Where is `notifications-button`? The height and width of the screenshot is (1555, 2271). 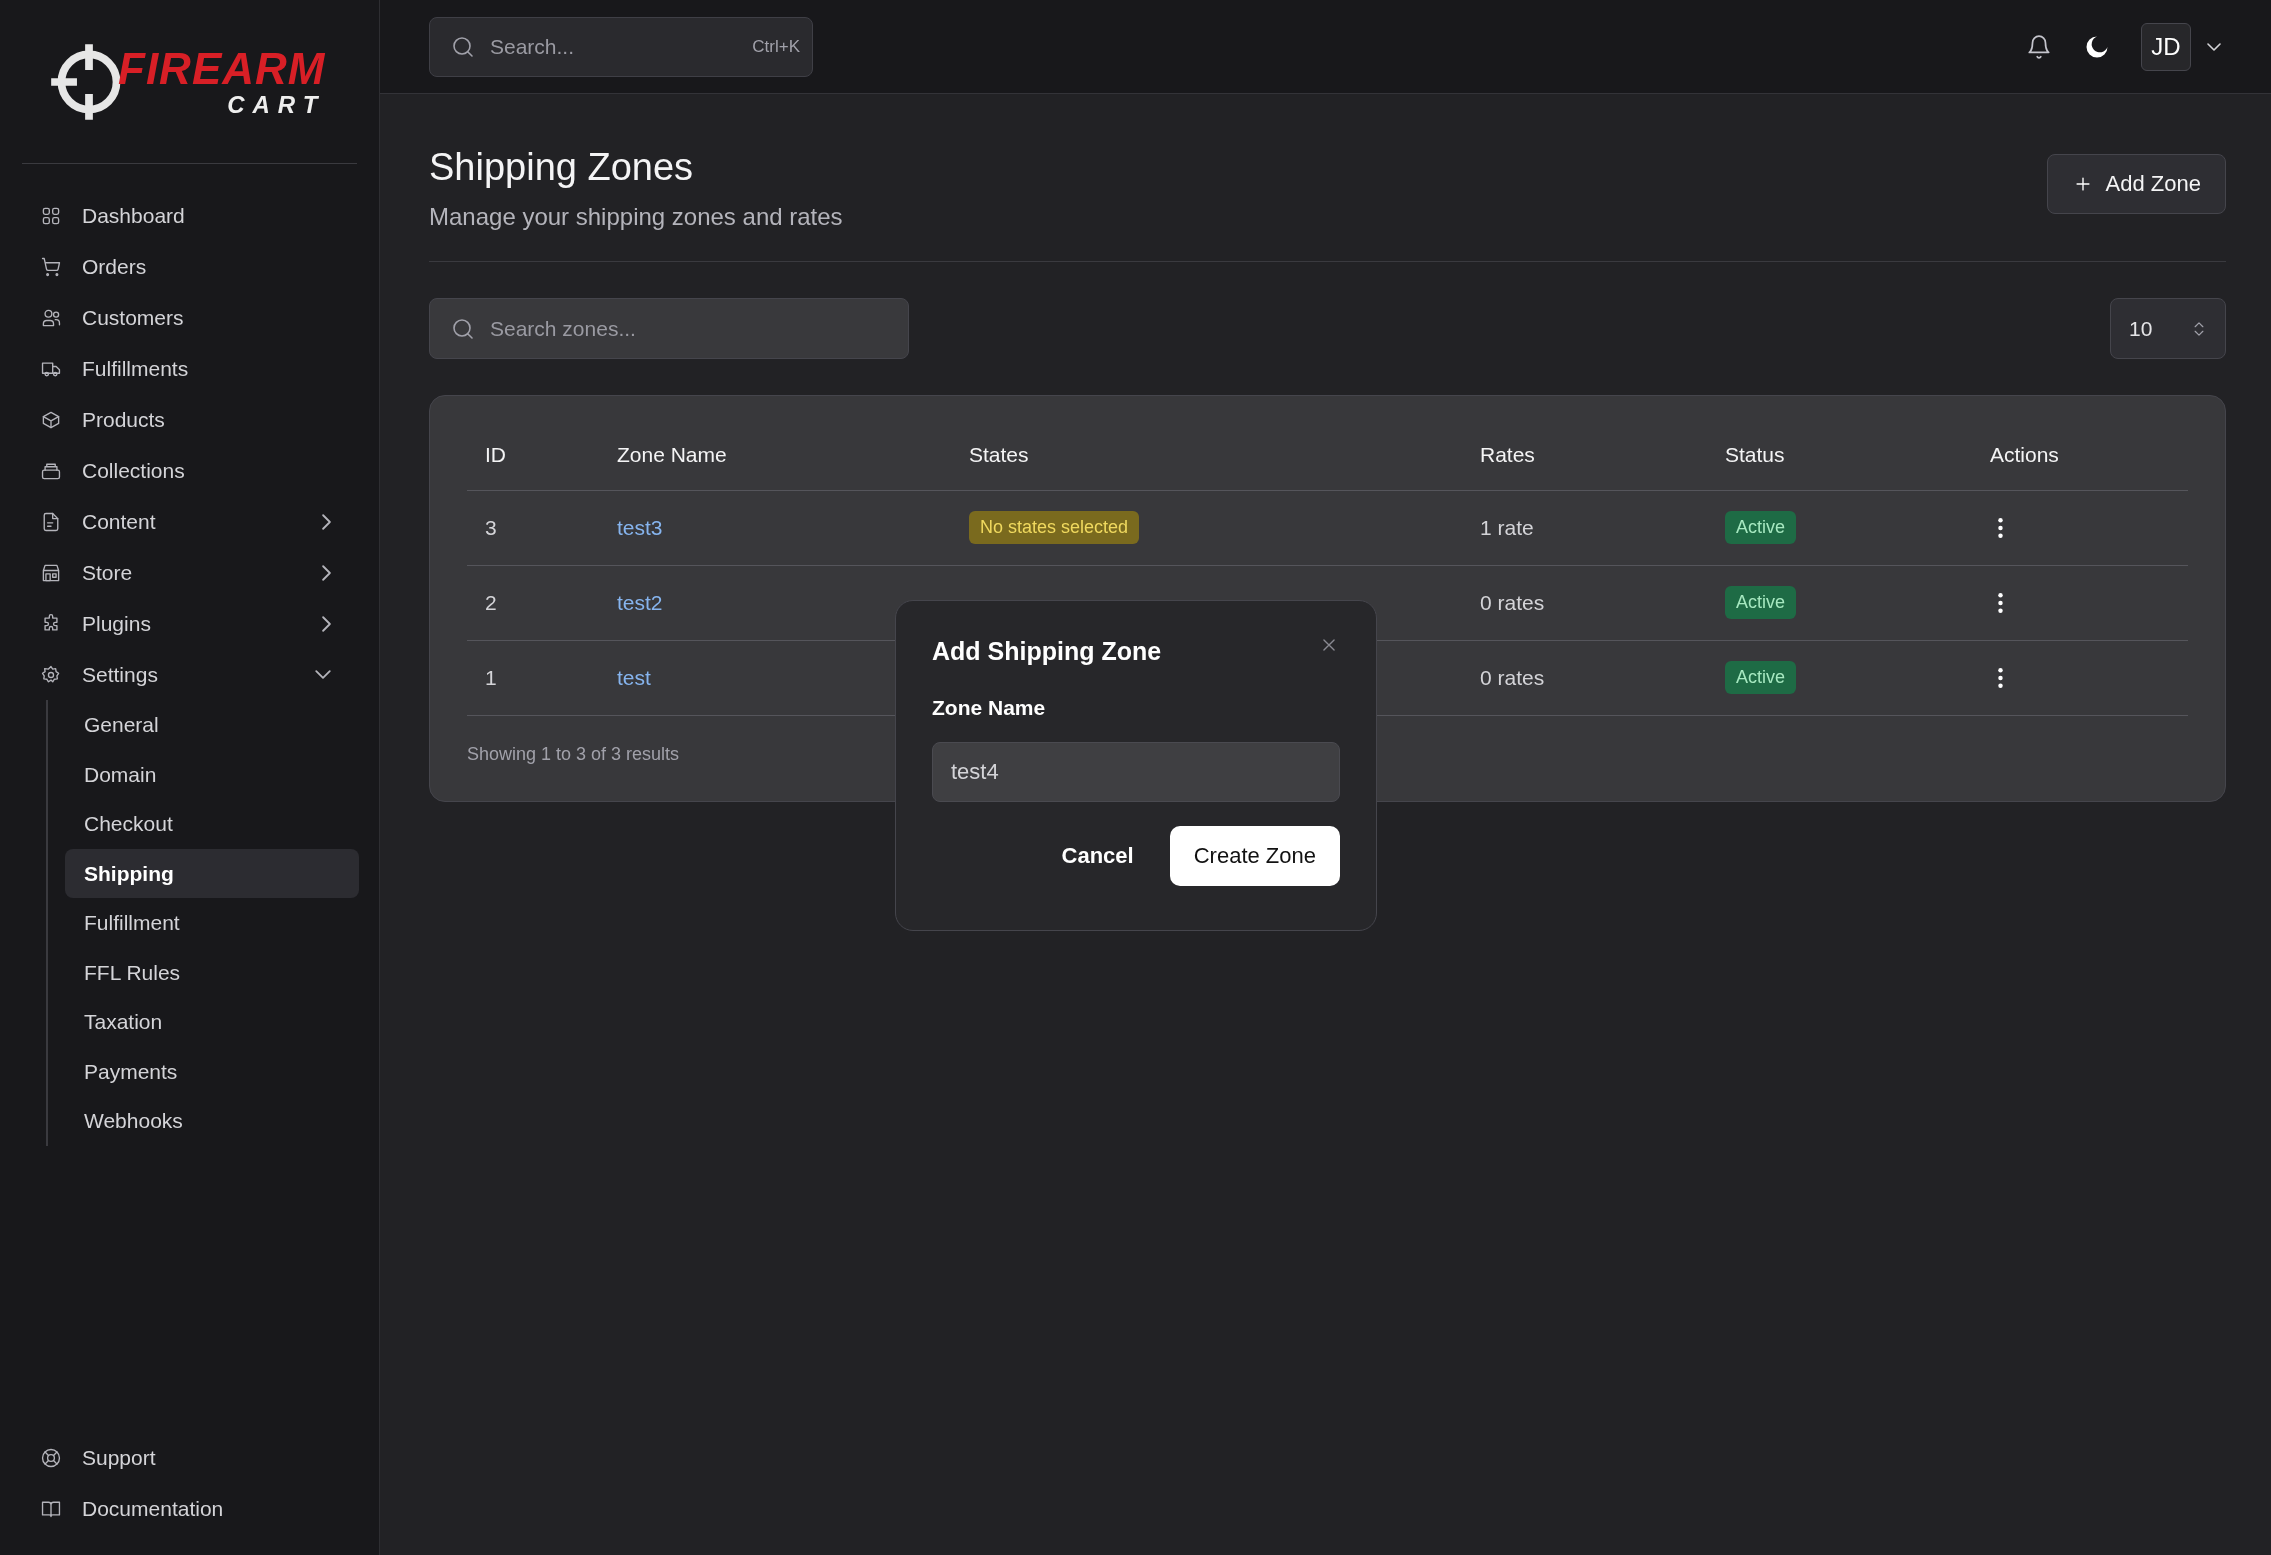
notifications-button is located at coordinates (2039, 46).